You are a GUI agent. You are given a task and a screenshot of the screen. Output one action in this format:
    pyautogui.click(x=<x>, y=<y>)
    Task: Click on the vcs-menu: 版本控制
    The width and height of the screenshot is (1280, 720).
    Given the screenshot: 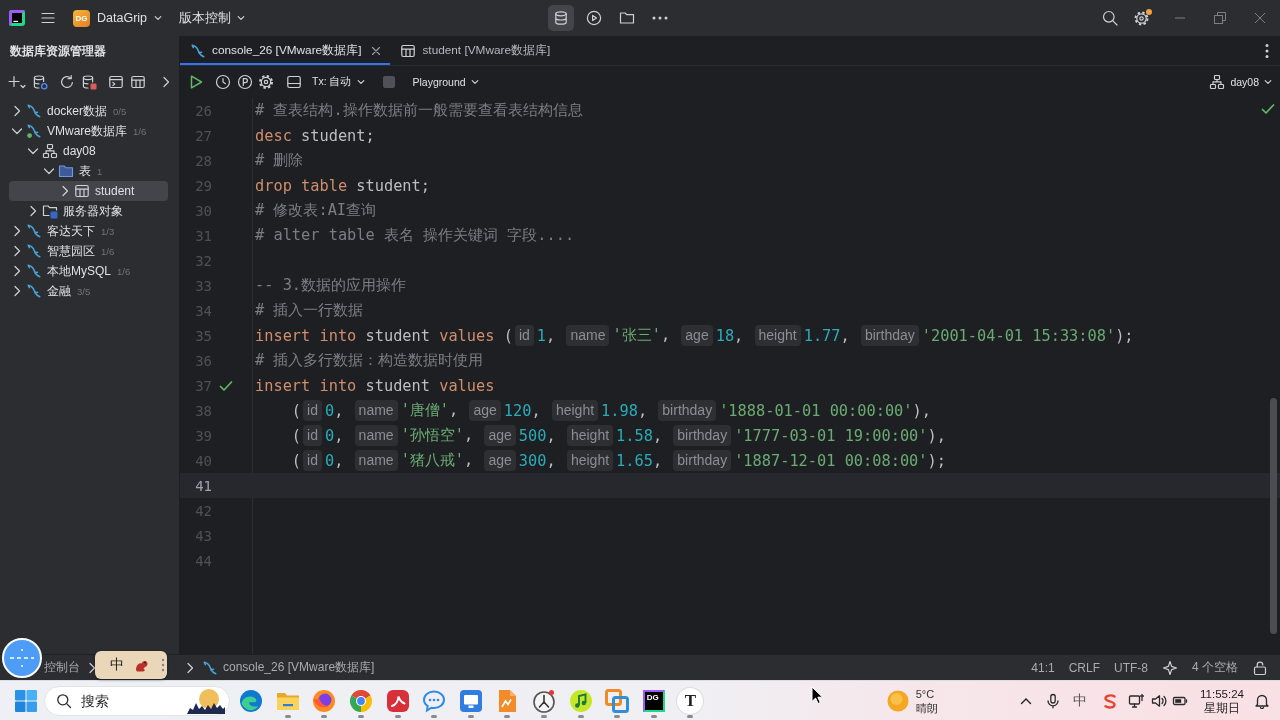 What is the action you would take?
    pyautogui.click(x=212, y=18)
    